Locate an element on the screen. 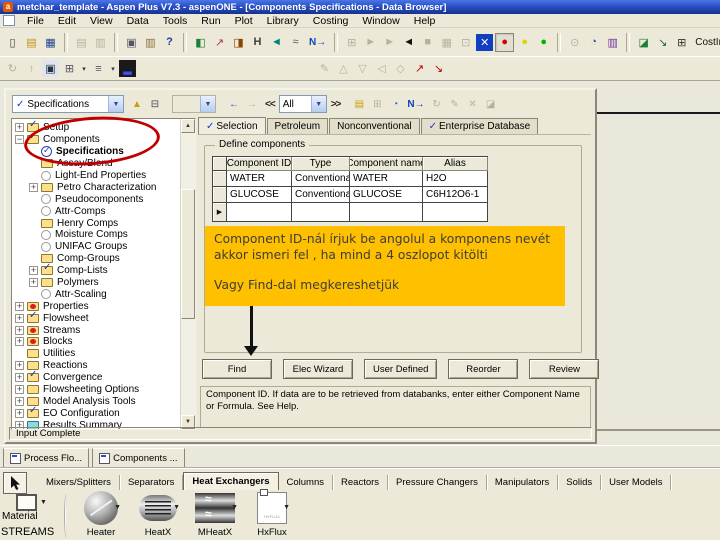  cell-component-id is located at coordinates (259, 212).